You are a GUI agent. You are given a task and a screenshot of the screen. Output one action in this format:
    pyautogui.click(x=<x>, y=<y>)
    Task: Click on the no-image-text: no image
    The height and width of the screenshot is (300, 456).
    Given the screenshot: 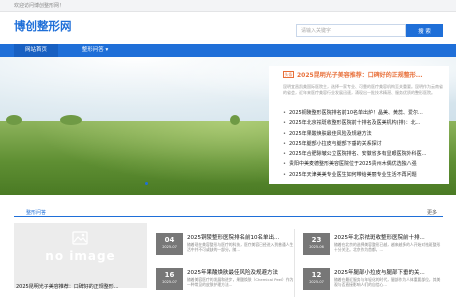 What is the action you would take?
    pyautogui.click(x=80, y=256)
    